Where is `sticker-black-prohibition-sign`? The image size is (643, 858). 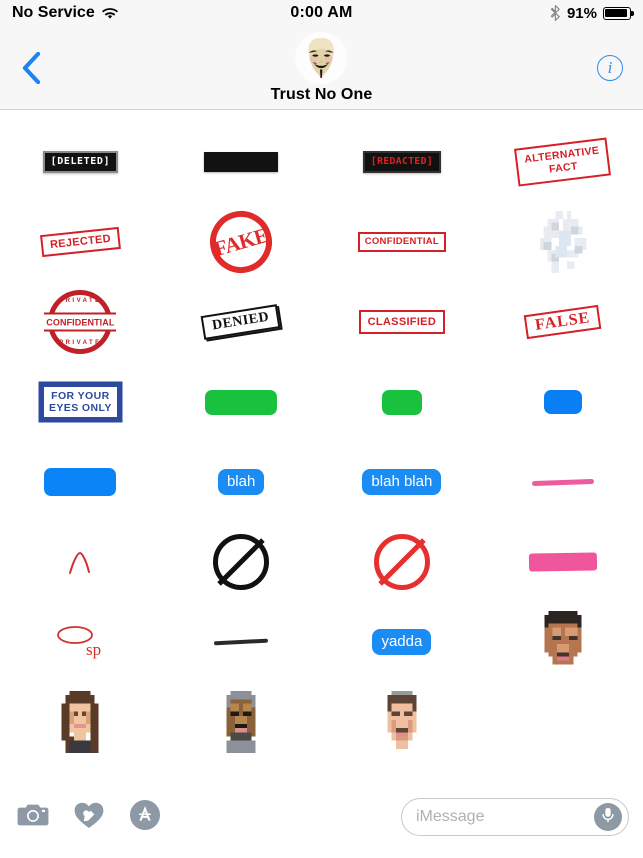
sticker-black-prohibition-sign is located at coordinates (241, 562).